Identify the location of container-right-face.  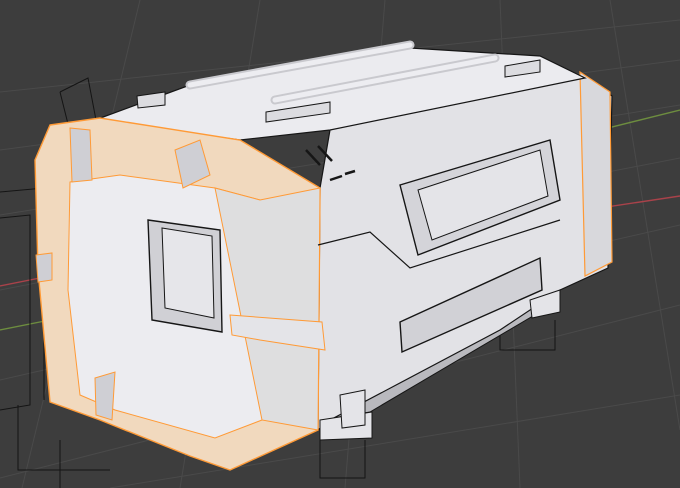
(596, 173).